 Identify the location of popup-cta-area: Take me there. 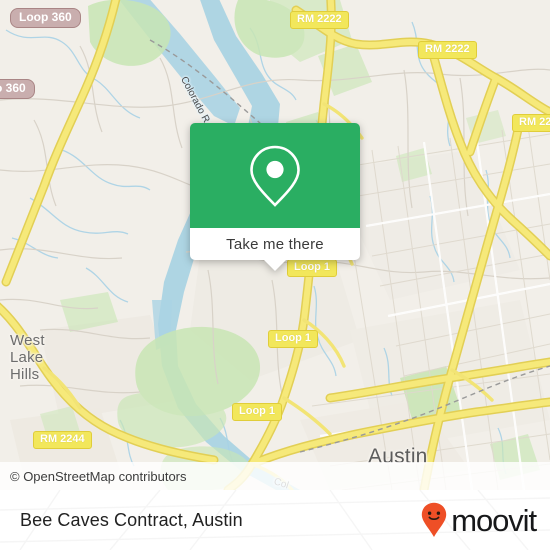
(275, 249).